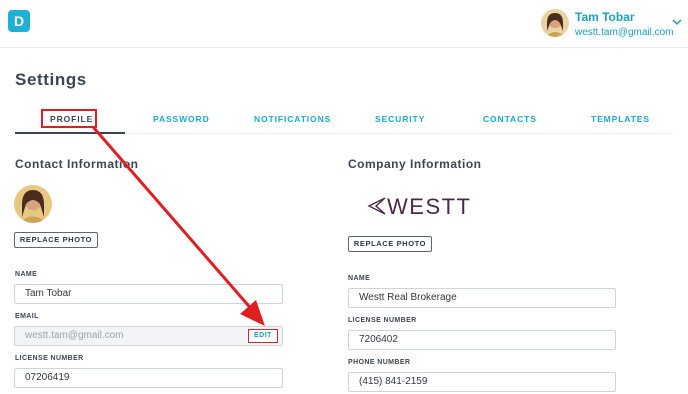 The image size is (688, 394). What do you see at coordinates (56, 240) in the screenshot?
I see `contact-replace-photo-button: REPLACE PHOTO` at bounding box center [56, 240].